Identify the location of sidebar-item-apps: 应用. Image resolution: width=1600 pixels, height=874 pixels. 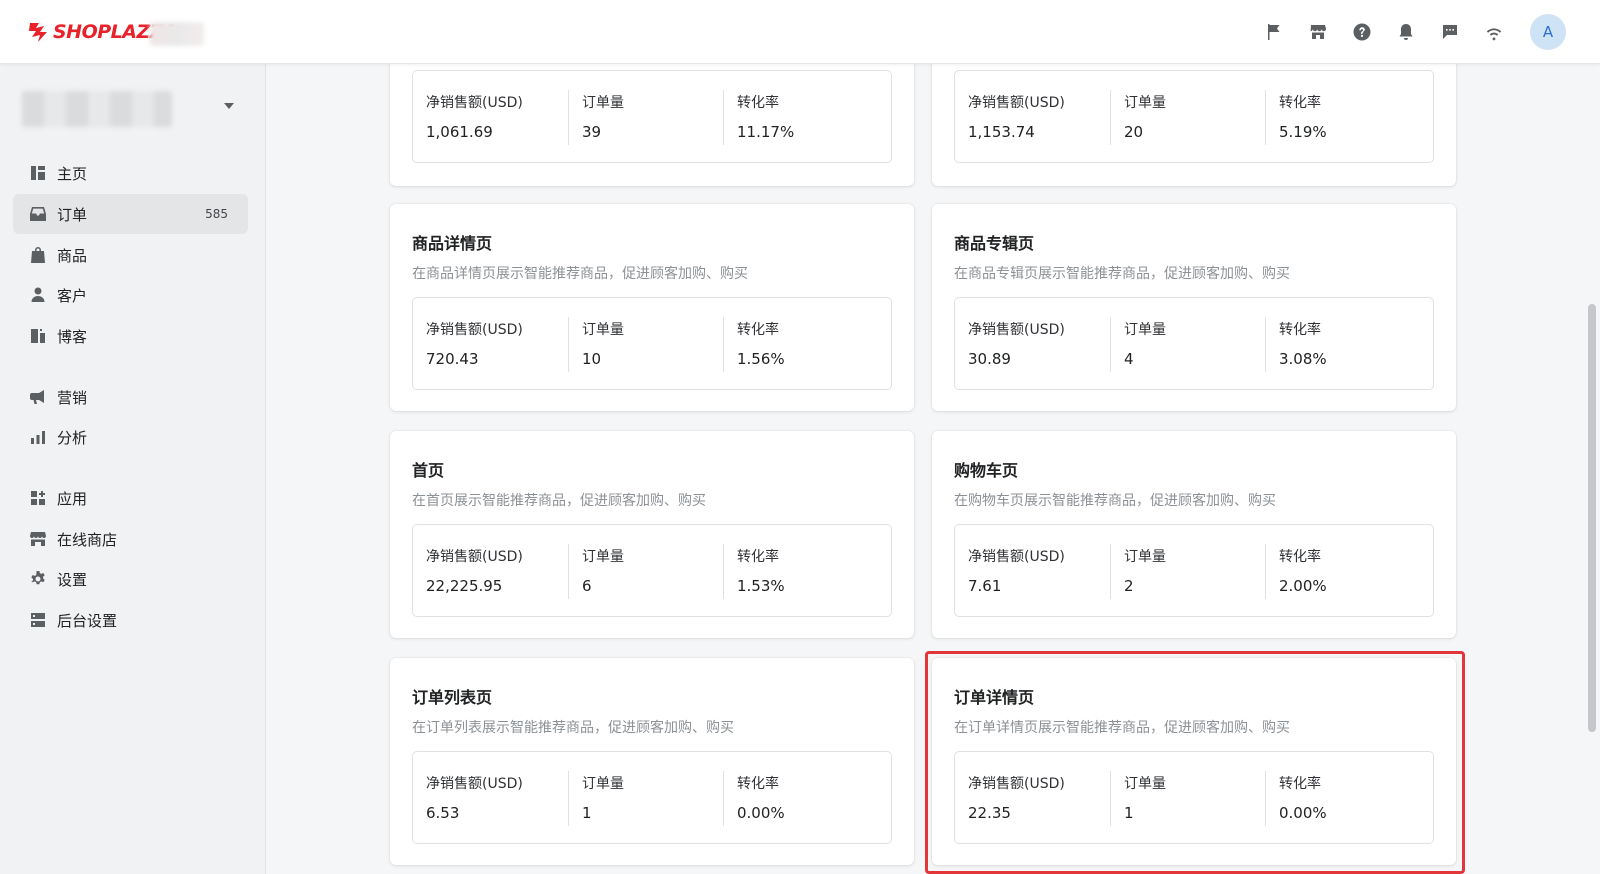
(130, 498).